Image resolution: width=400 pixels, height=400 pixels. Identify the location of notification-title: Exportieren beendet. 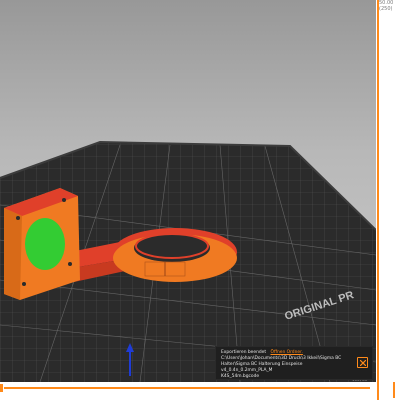
(244, 352).